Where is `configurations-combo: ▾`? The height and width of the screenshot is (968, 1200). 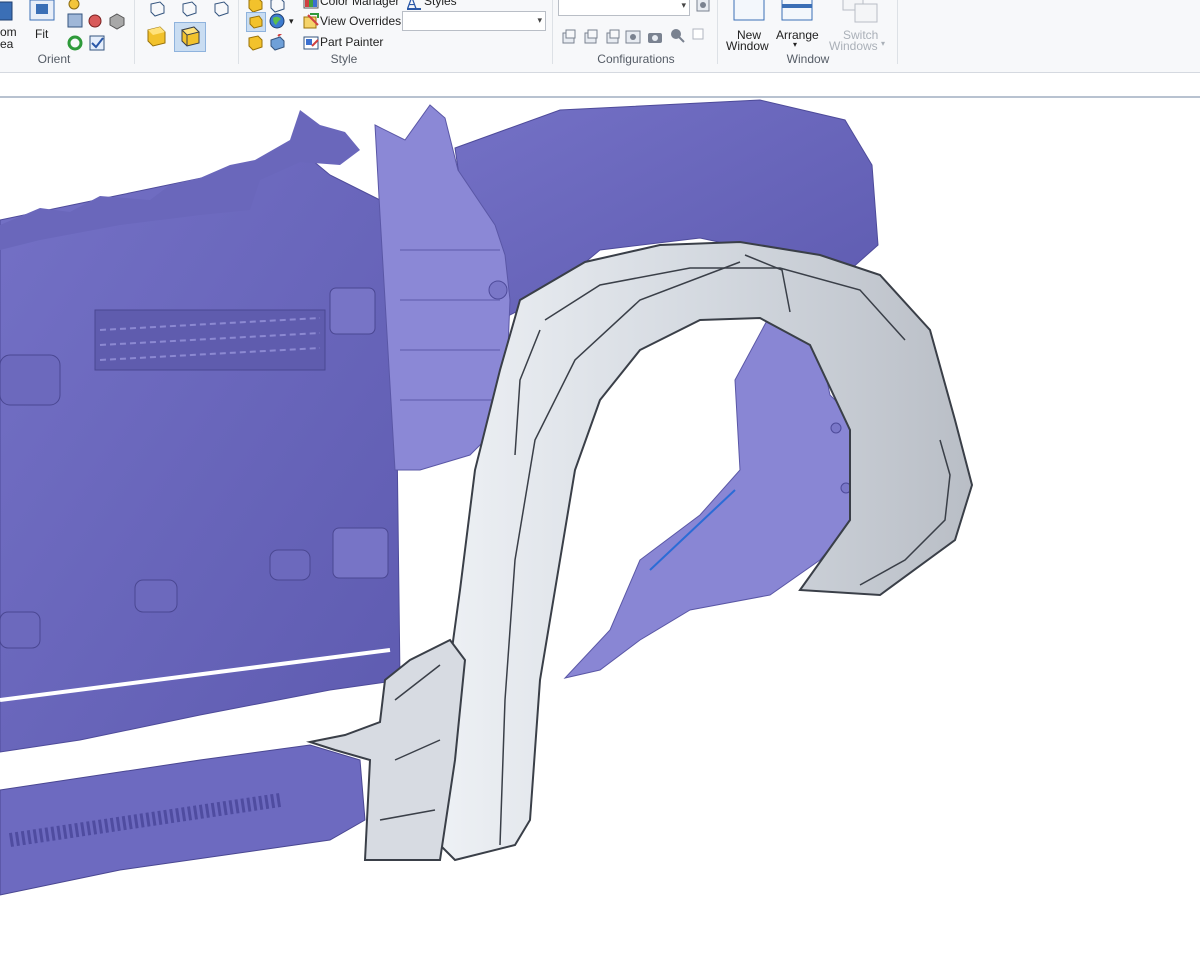
configurations-combo: ▾ is located at coordinates (624, 8).